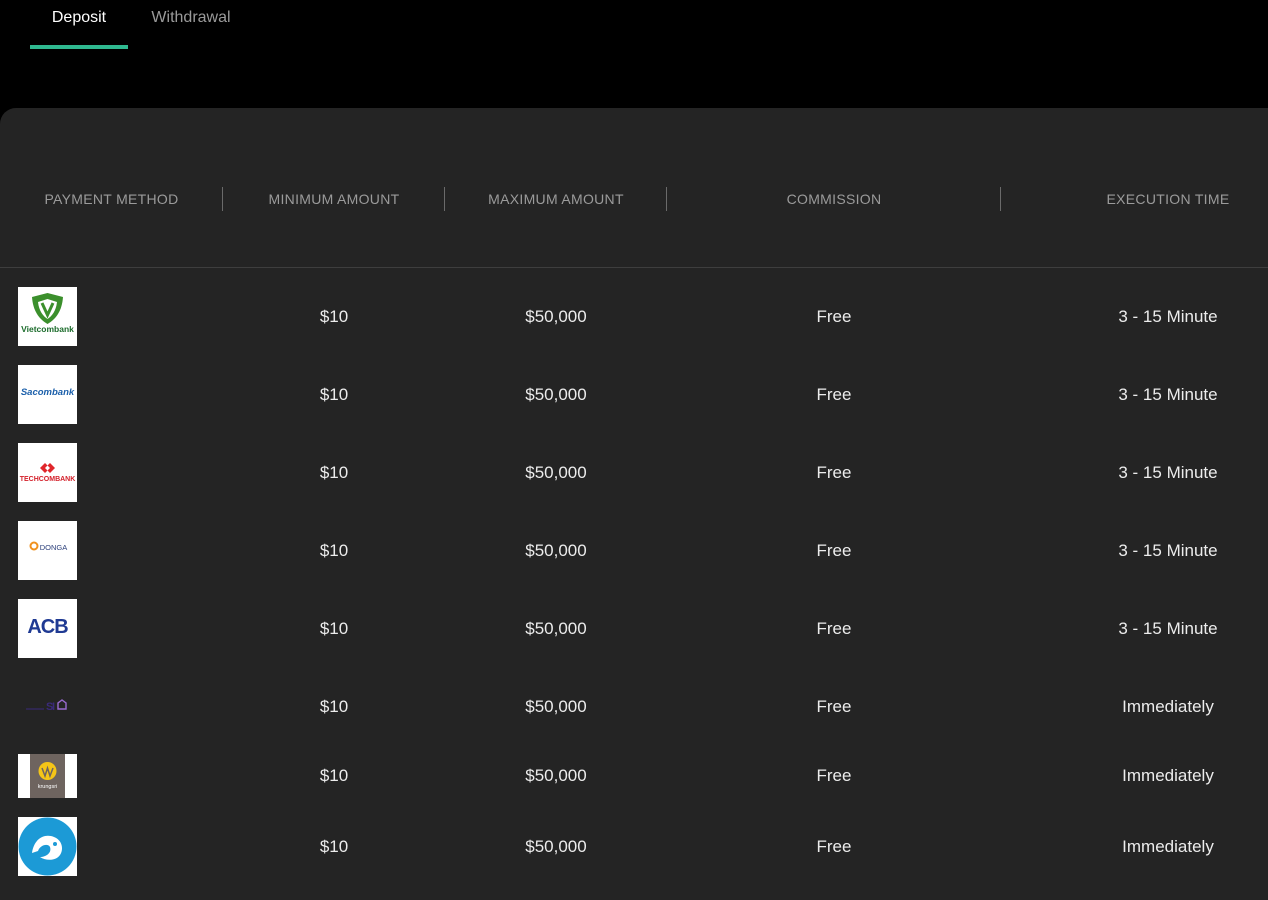 The width and height of the screenshot is (1268, 900). Describe the element at coordinates (1168, 199) in the screenshot. I see `header-execution-time: EXECUTION TIME` at that location.